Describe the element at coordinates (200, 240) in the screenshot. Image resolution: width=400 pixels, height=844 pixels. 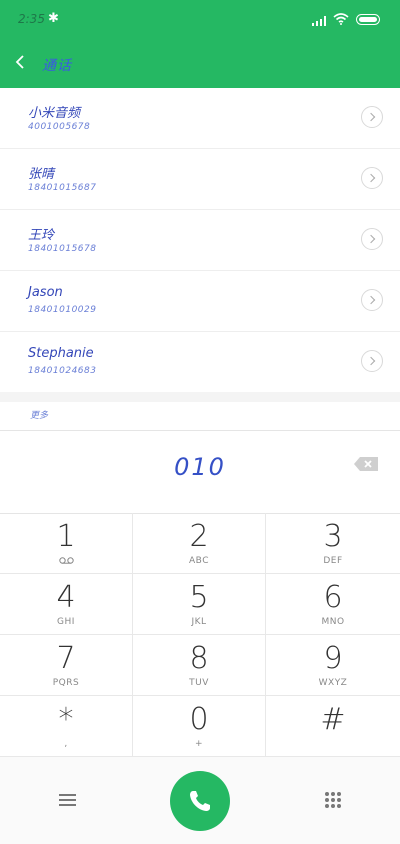
I see `list-item: 王玲 18401015678` at that location.